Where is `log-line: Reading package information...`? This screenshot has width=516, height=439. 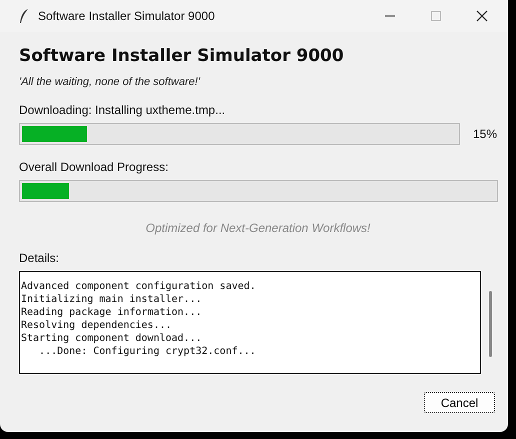 log-line: Reading package information... is located at coordinates (112, 312).